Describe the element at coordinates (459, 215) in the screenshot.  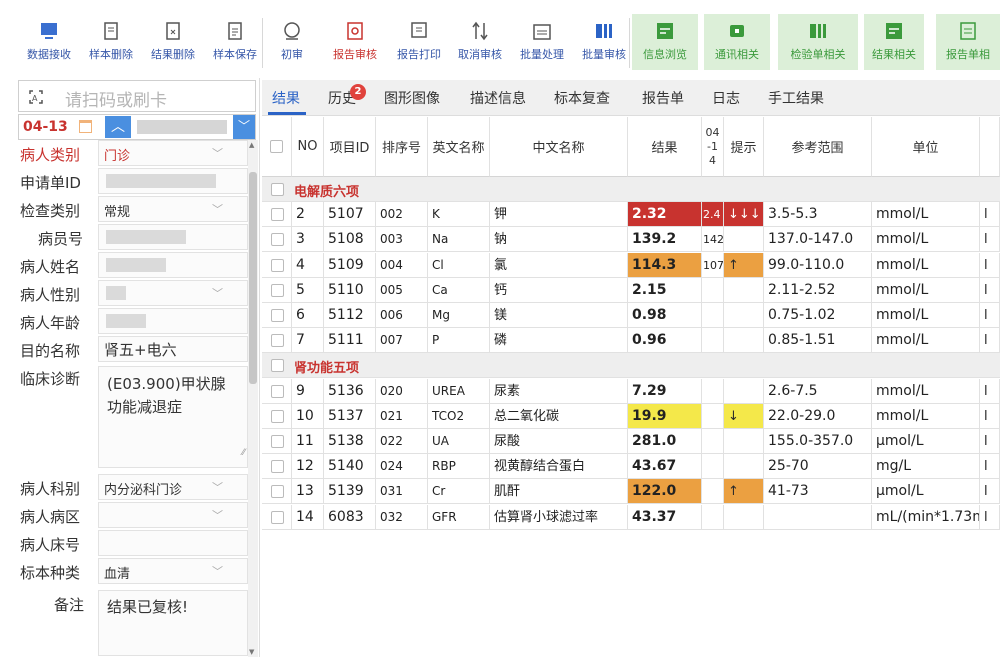
I see `cell-en: K` at that location.